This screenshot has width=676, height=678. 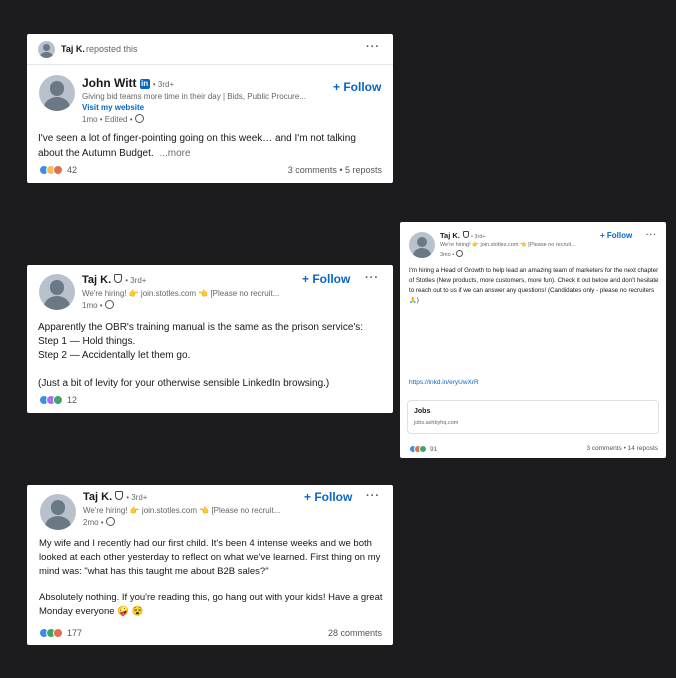 What do you see at coordinates (210, 64) in the screenshot?
I see `divider` at bounding box center [210, 64].